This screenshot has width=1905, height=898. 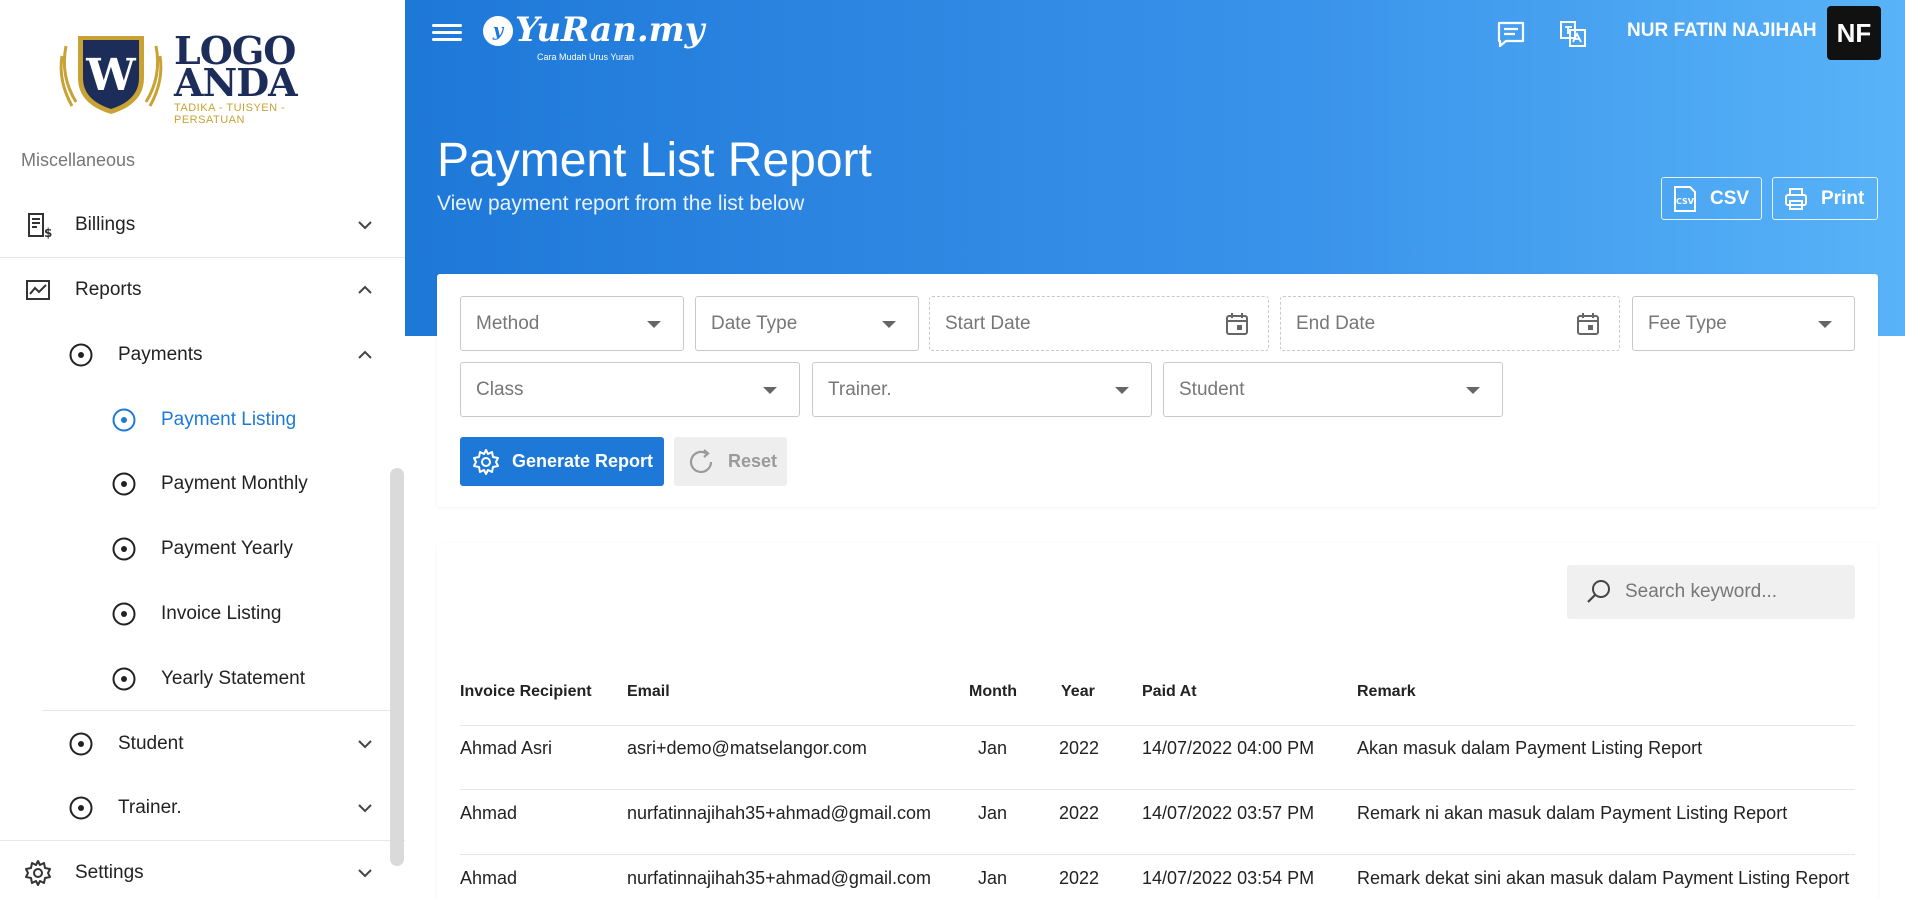 I want to click on col-header-paid-at: Paid At, so click(x=1169, y=692).